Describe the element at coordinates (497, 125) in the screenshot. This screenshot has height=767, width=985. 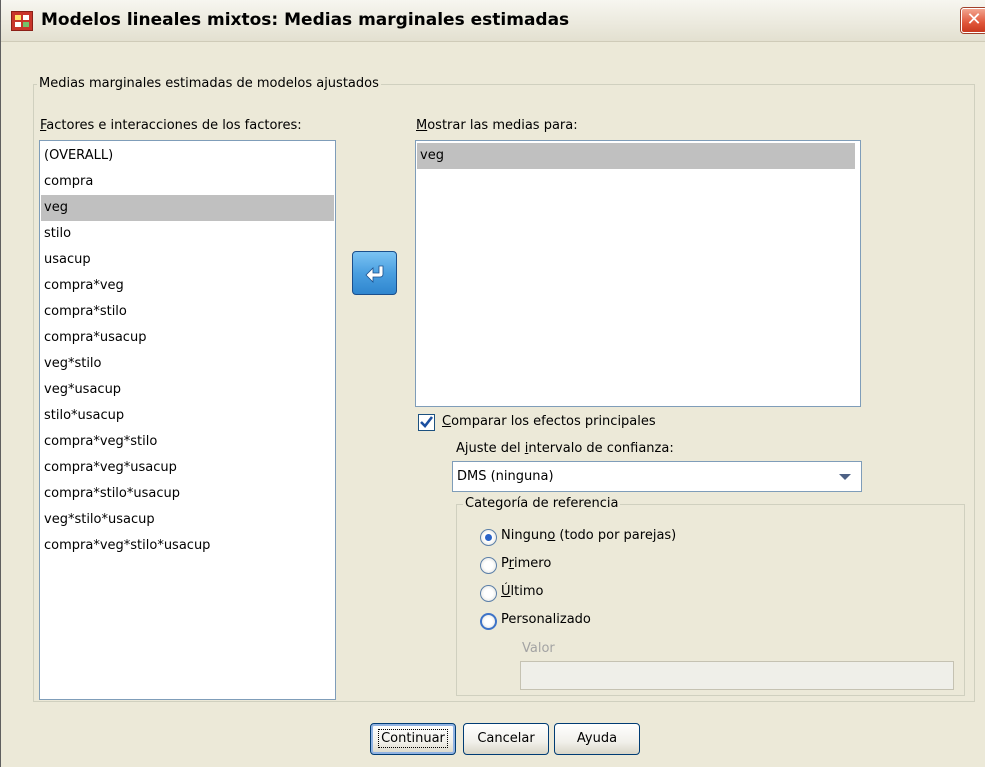
I see `display-means-label: Mostrar las medias para:` at that location.